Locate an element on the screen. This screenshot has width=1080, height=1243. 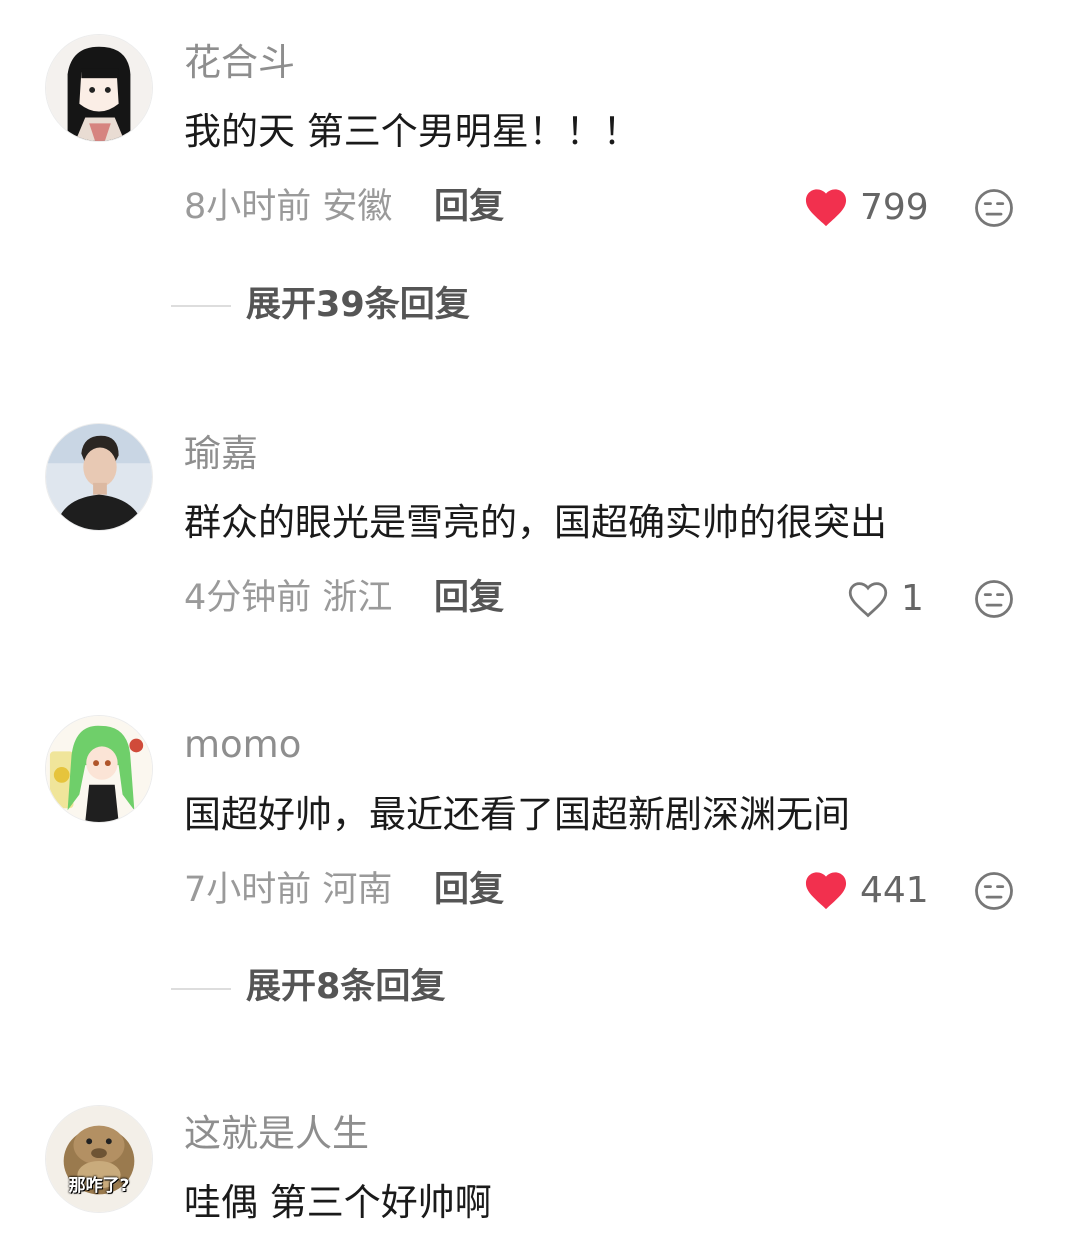
avatar: 那咋了? is located at coordinates (99, 1159).